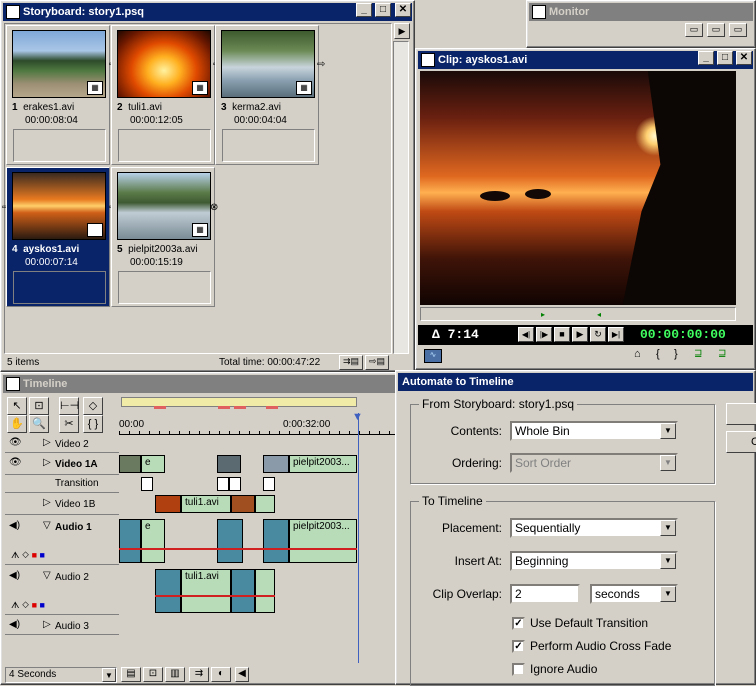 The width and height of the screenshot is (756, 686). What do you see at coordinates (62, 484) in the screenshot?
I see `track-header-transition: Transition` at bounding box center [62, 484].